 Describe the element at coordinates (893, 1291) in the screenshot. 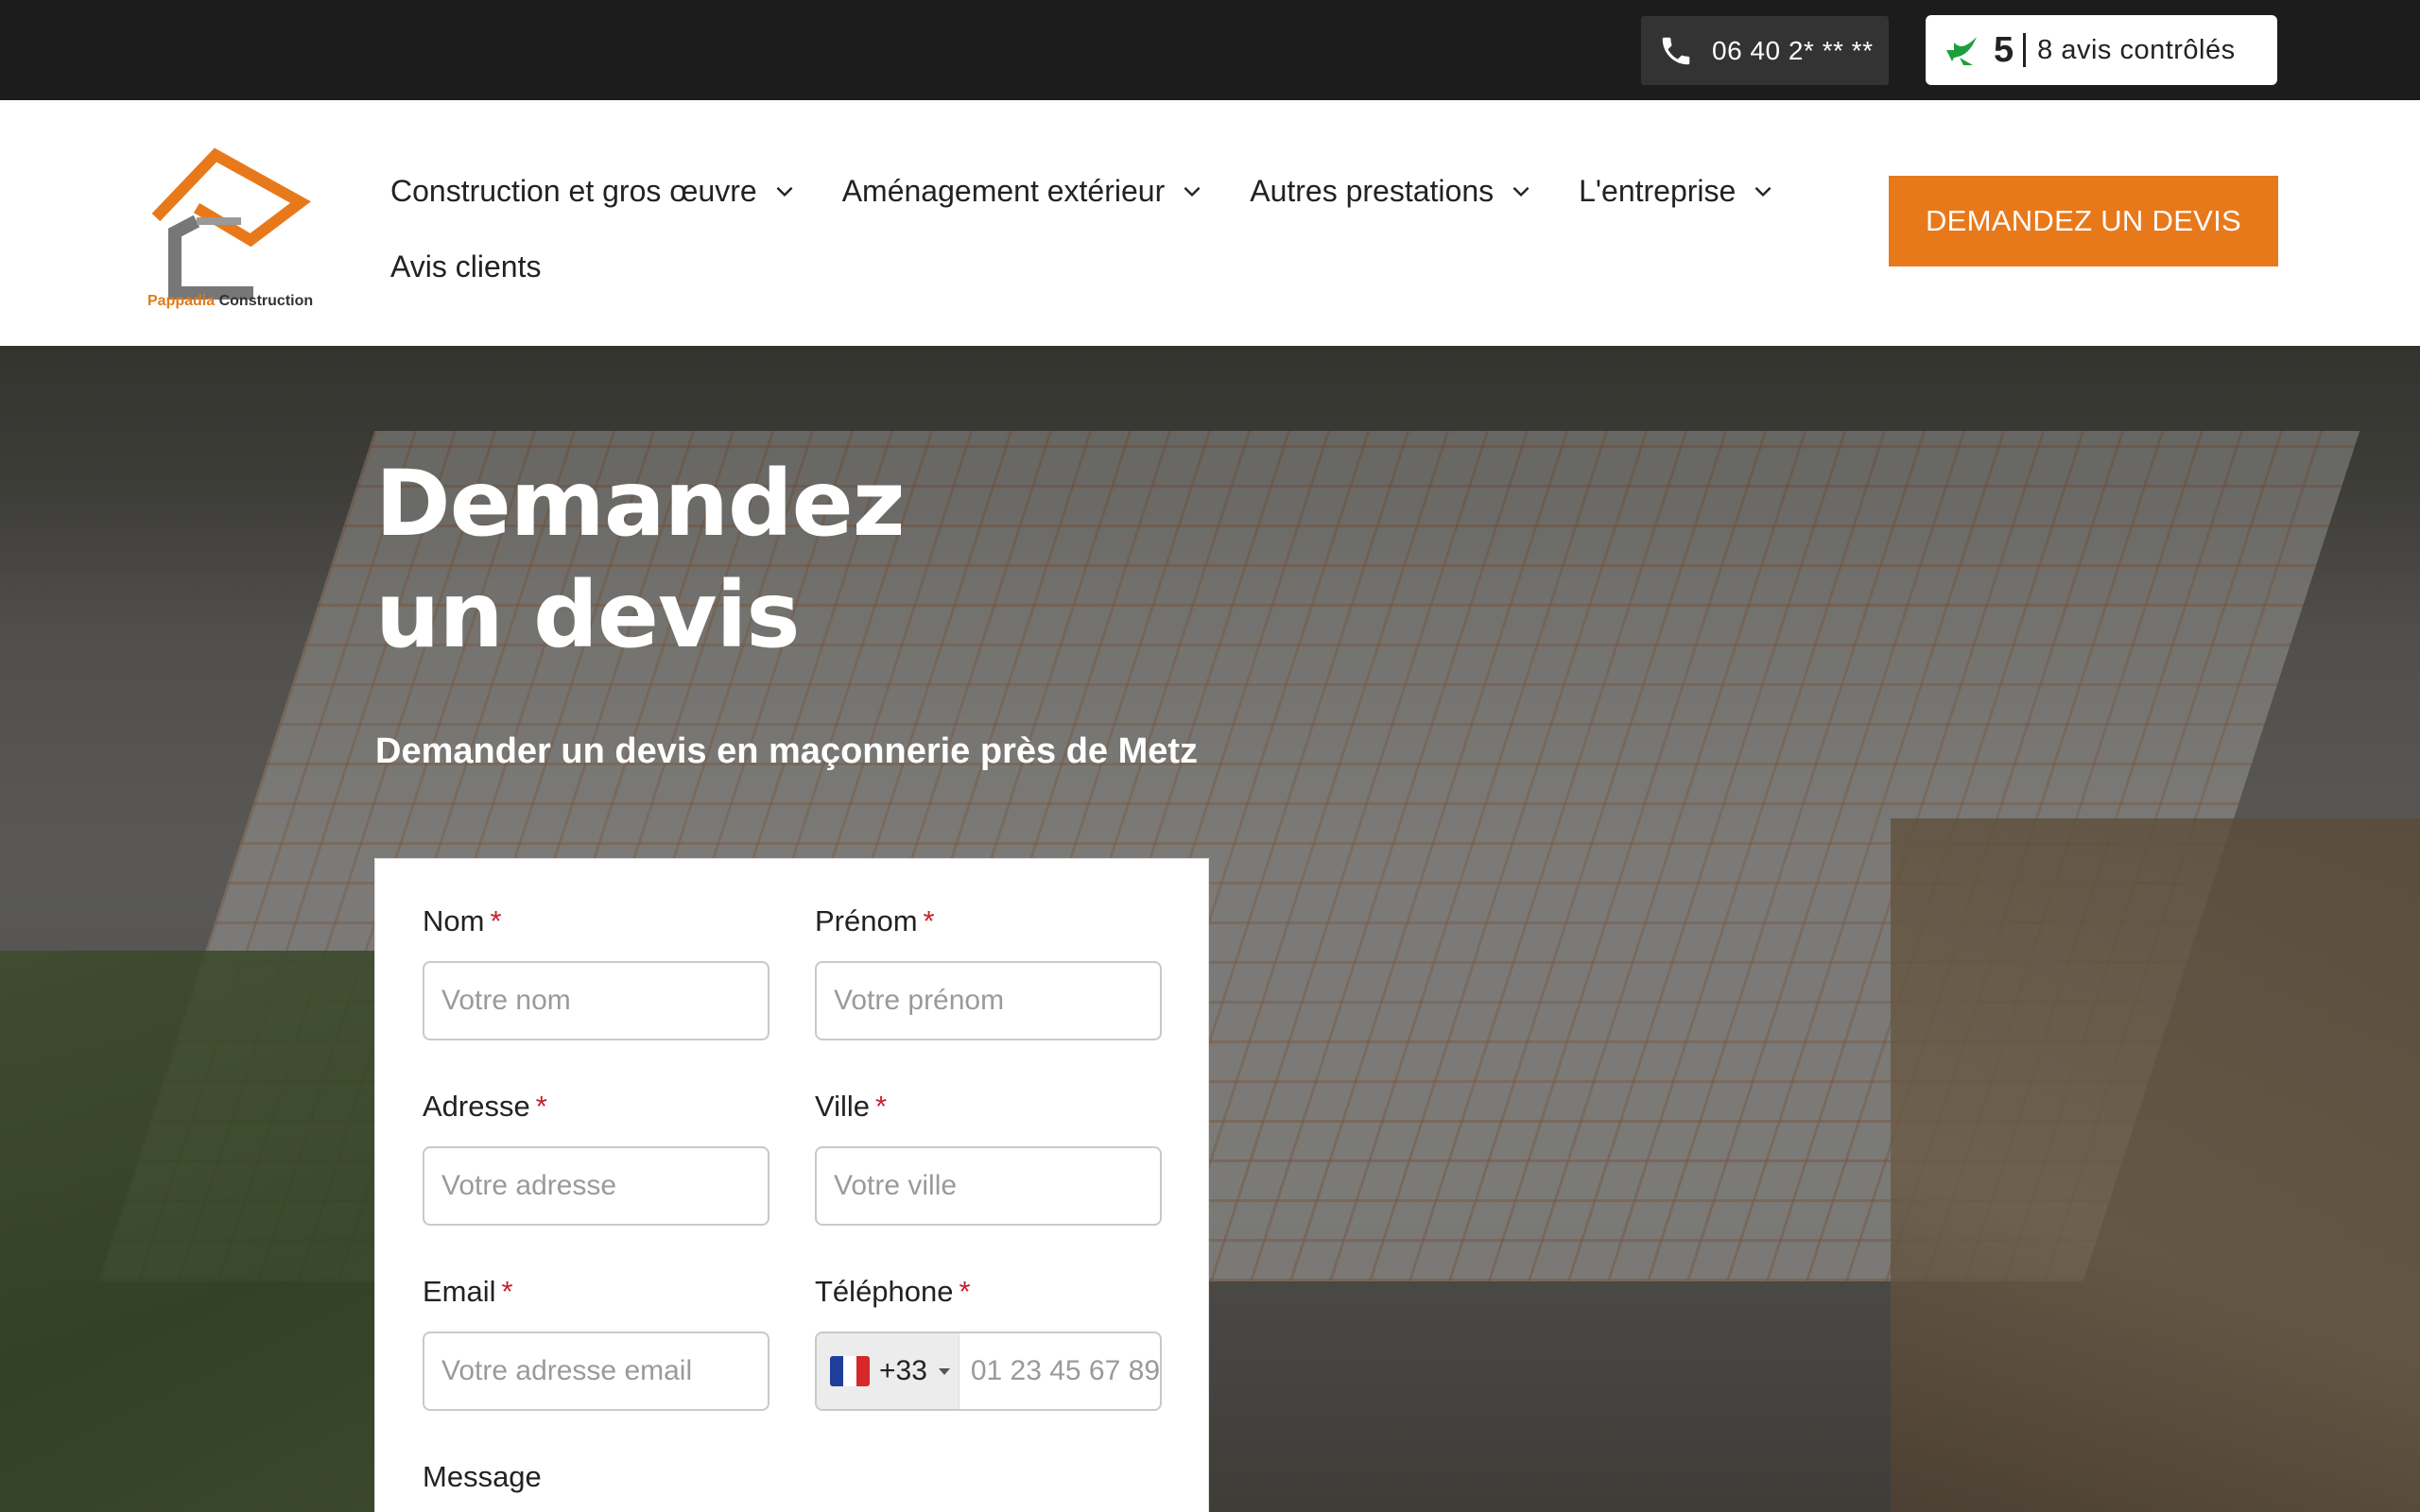

I see `field-label: Téléphone *` at that location.